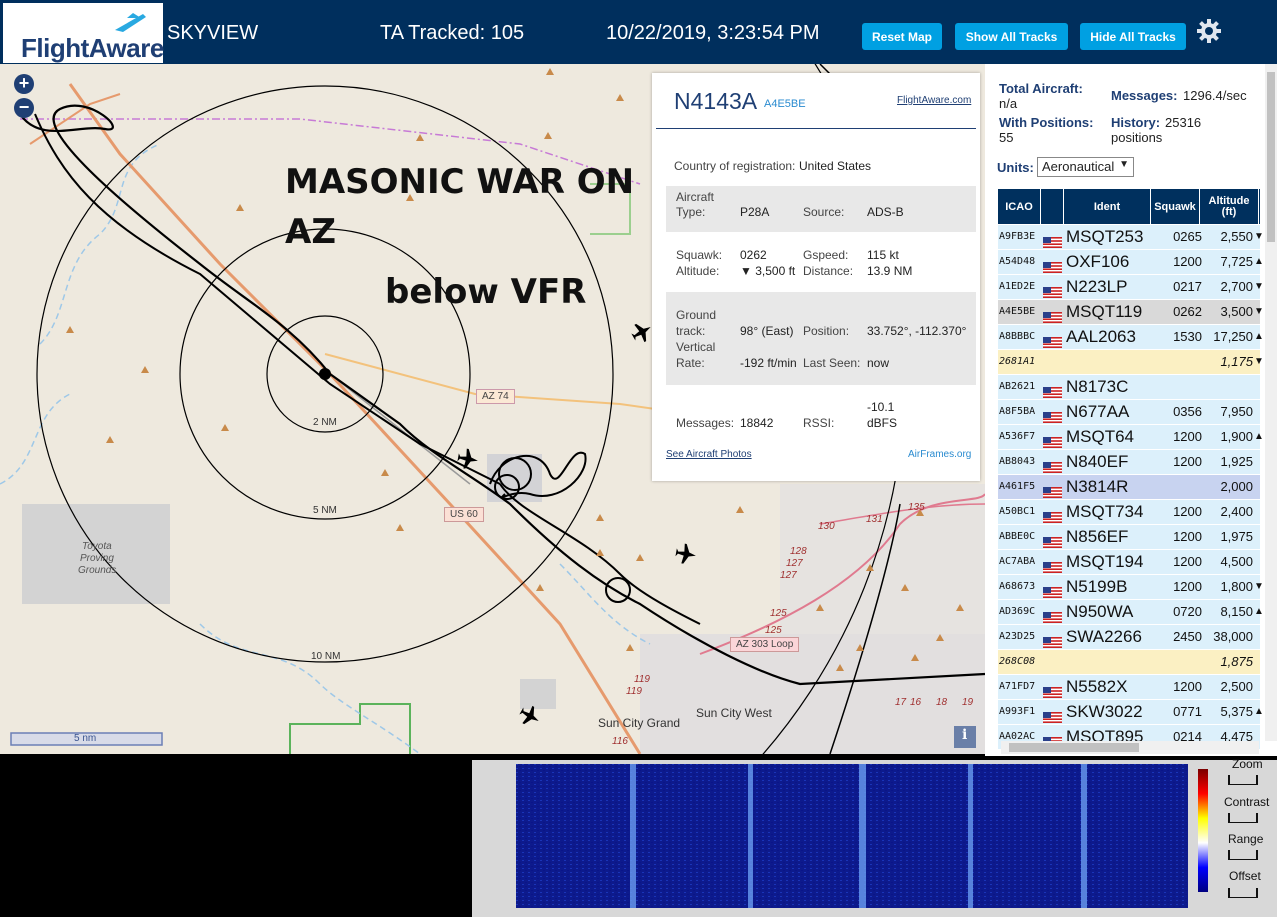 Image resolution: width=1277 pixels, height=917 pixels. What do you see at coordinates (605, 604) in the screenshot?
I see `wash-stream` at bounding box center [605, 604].